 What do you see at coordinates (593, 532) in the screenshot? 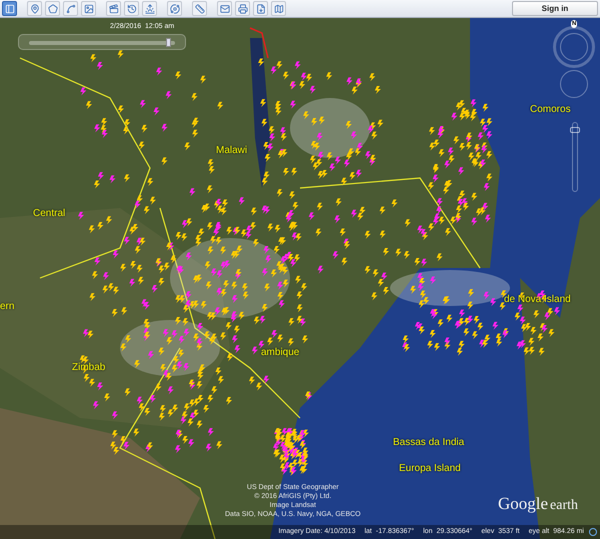
I see `loading-icon` at bounding box center [593, 532].